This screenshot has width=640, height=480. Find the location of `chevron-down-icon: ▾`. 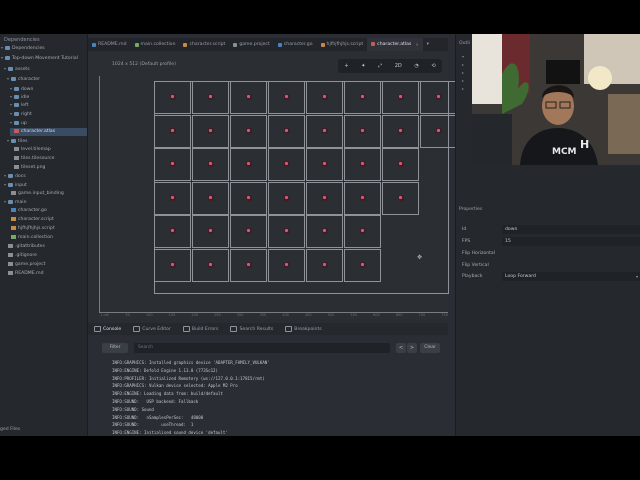

chevron-down-icon: ▾ is located at coordinates (637, 277).